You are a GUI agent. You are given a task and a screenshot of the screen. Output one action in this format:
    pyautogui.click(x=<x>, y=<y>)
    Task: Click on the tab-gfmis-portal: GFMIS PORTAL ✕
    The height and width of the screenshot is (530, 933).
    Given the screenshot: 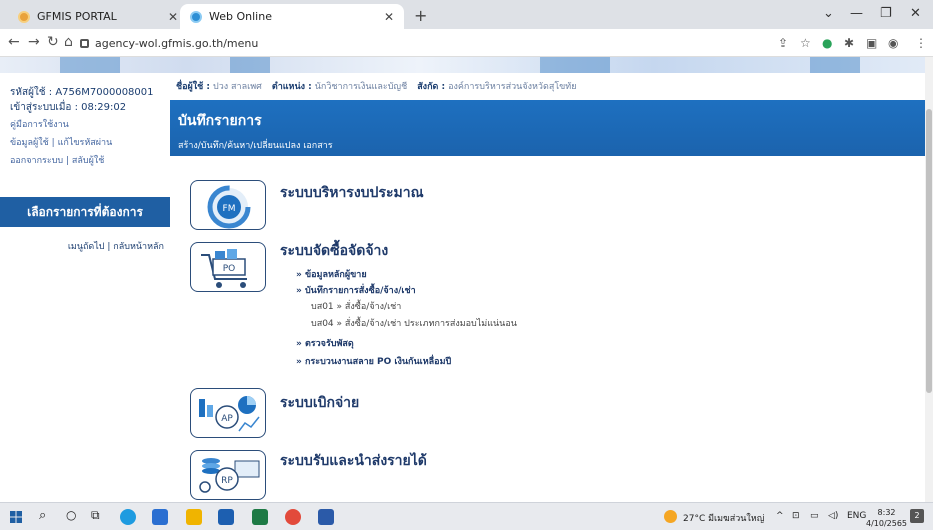 What is the action you would take?
    pyautogui.click(x=98, y=16)
    